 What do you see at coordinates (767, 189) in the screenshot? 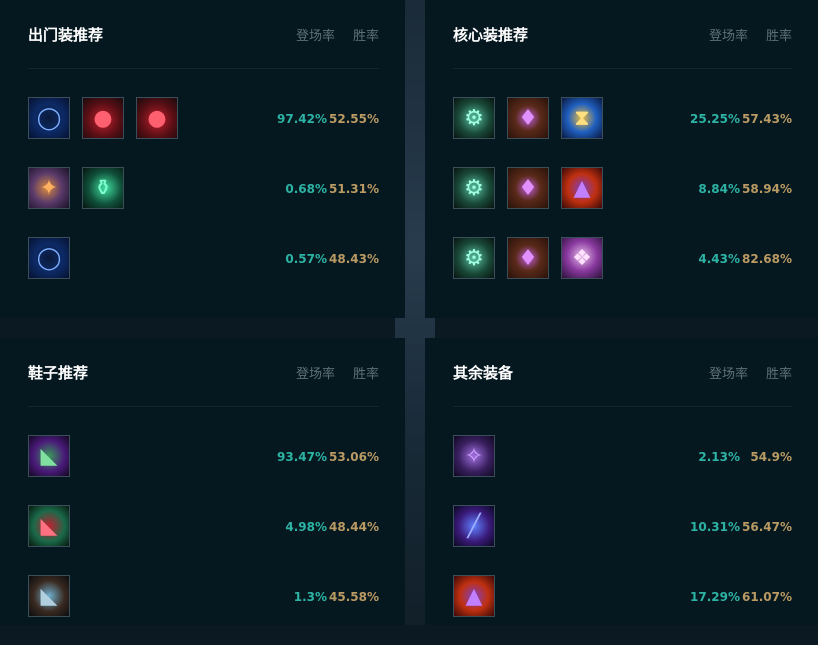
I see `win-rate: 58.94%` at bounding box center [767, 189].